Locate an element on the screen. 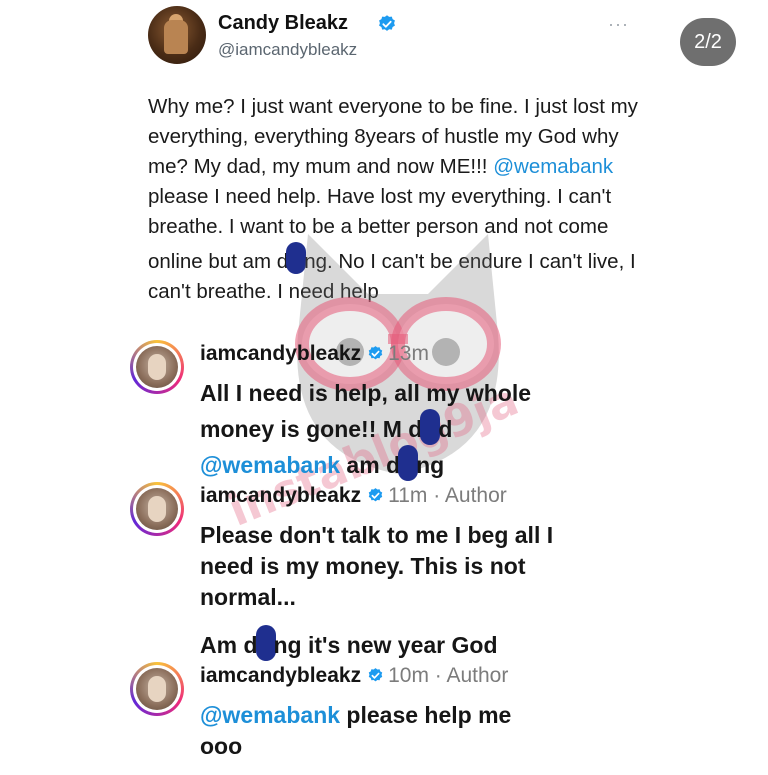  redaction-mark is located at coordinates (265, 643).